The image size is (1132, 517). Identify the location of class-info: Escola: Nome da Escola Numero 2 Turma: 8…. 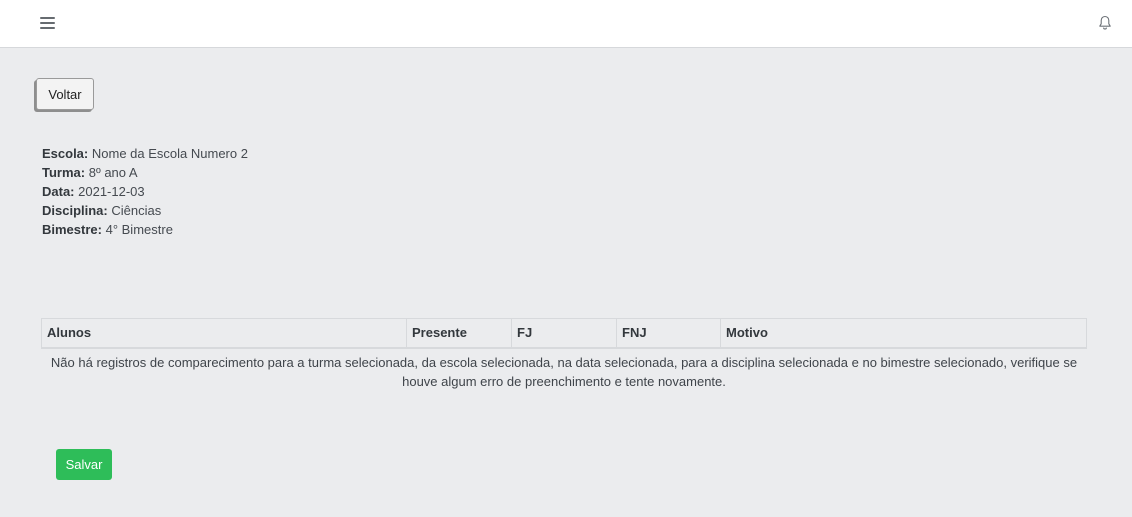
(145, 191).